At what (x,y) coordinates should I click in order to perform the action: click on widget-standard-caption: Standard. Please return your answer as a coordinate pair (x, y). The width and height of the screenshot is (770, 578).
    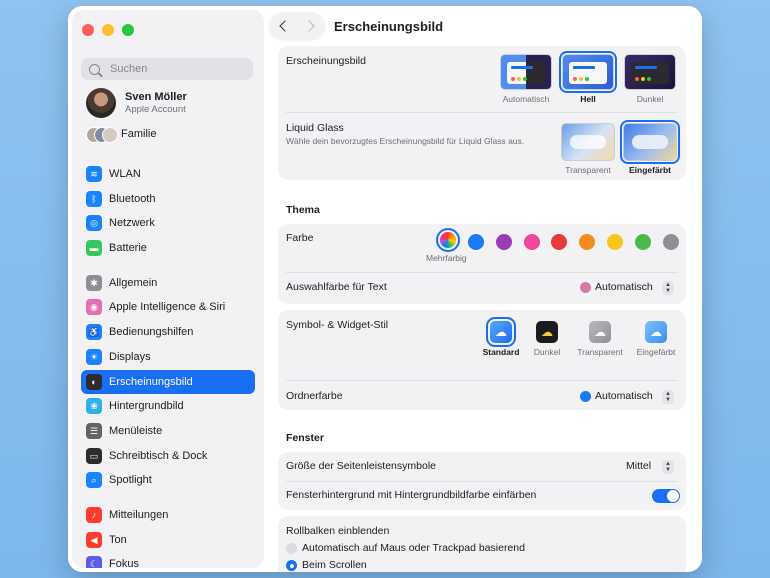
    Looking at the image, I should click on (501, 352).